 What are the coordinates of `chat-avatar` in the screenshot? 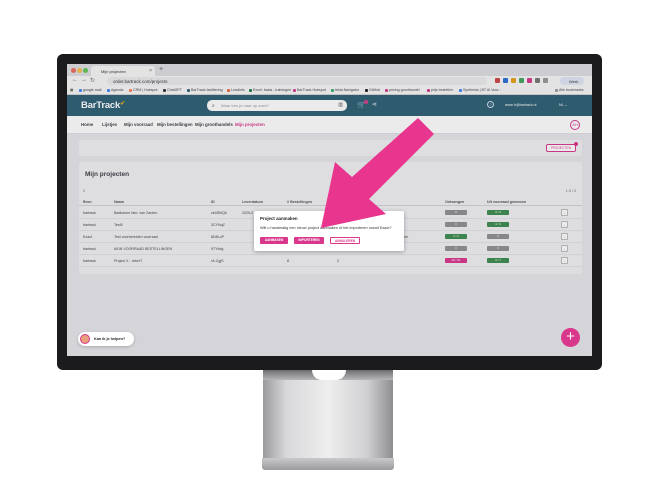 It's located at (85, 339).